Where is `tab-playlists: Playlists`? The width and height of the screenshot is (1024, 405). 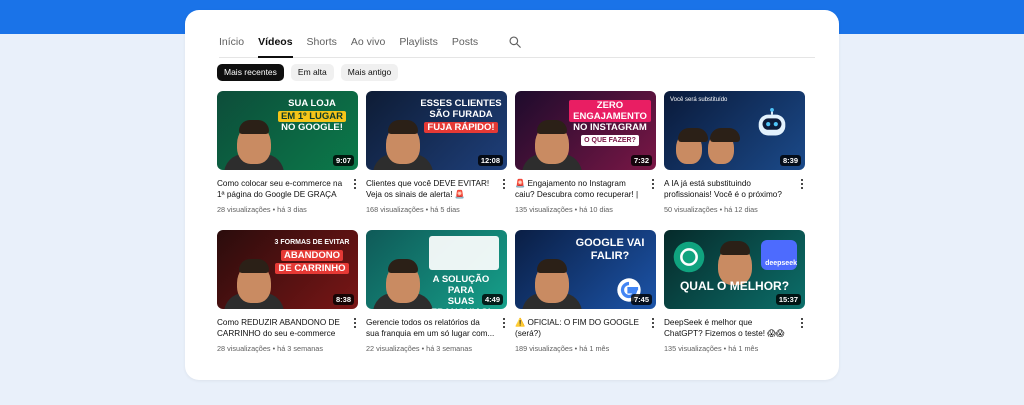
tab-playlists: Playlists is located at coordinates (418, 47).